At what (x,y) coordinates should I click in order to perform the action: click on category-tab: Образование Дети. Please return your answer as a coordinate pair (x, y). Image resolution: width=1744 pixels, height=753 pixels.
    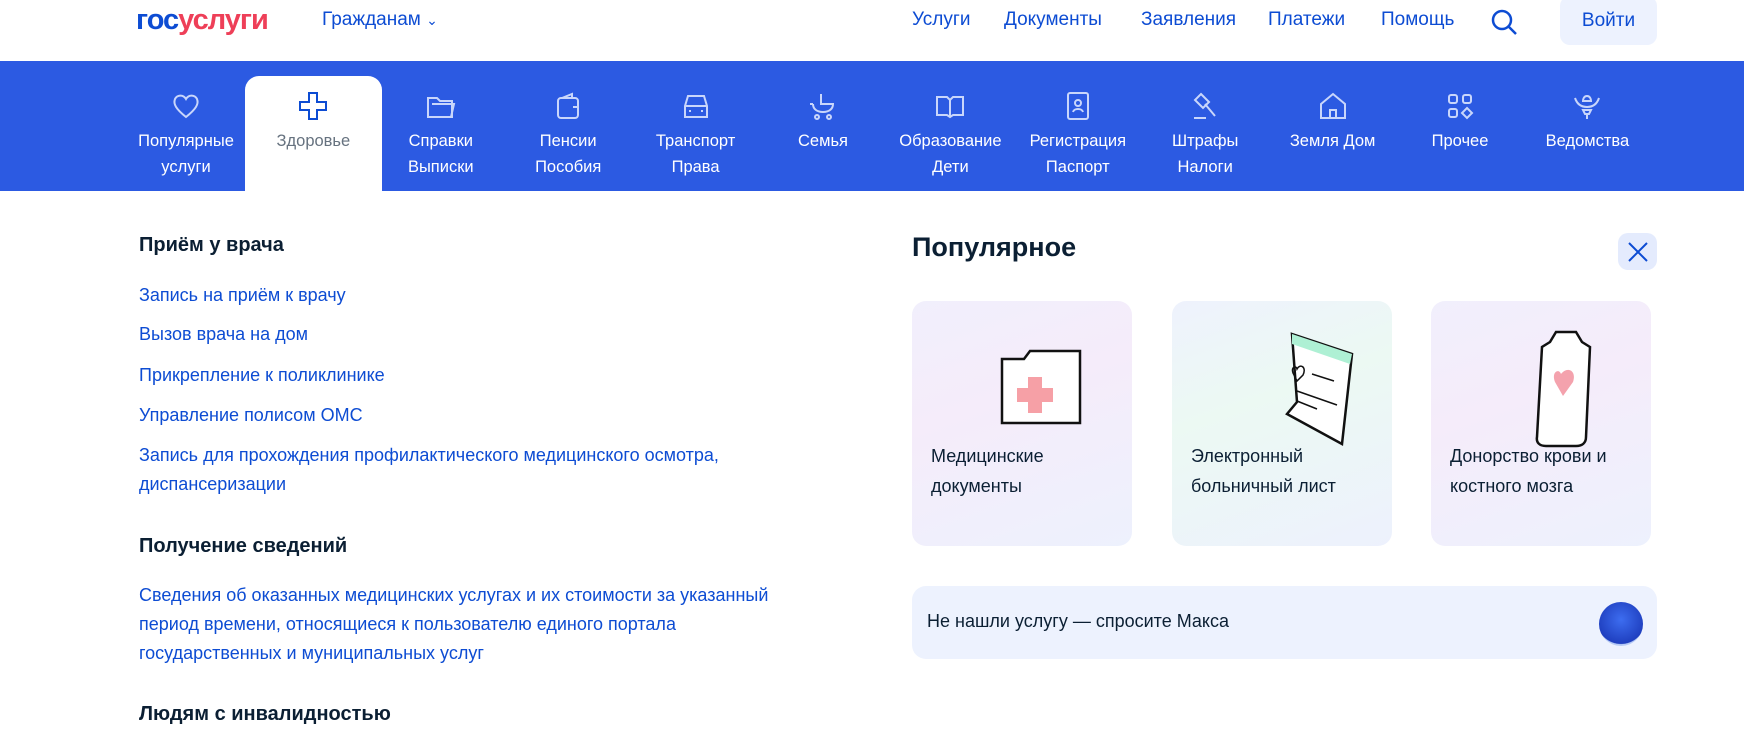
    Looking at the image, I should click on (950, 133).